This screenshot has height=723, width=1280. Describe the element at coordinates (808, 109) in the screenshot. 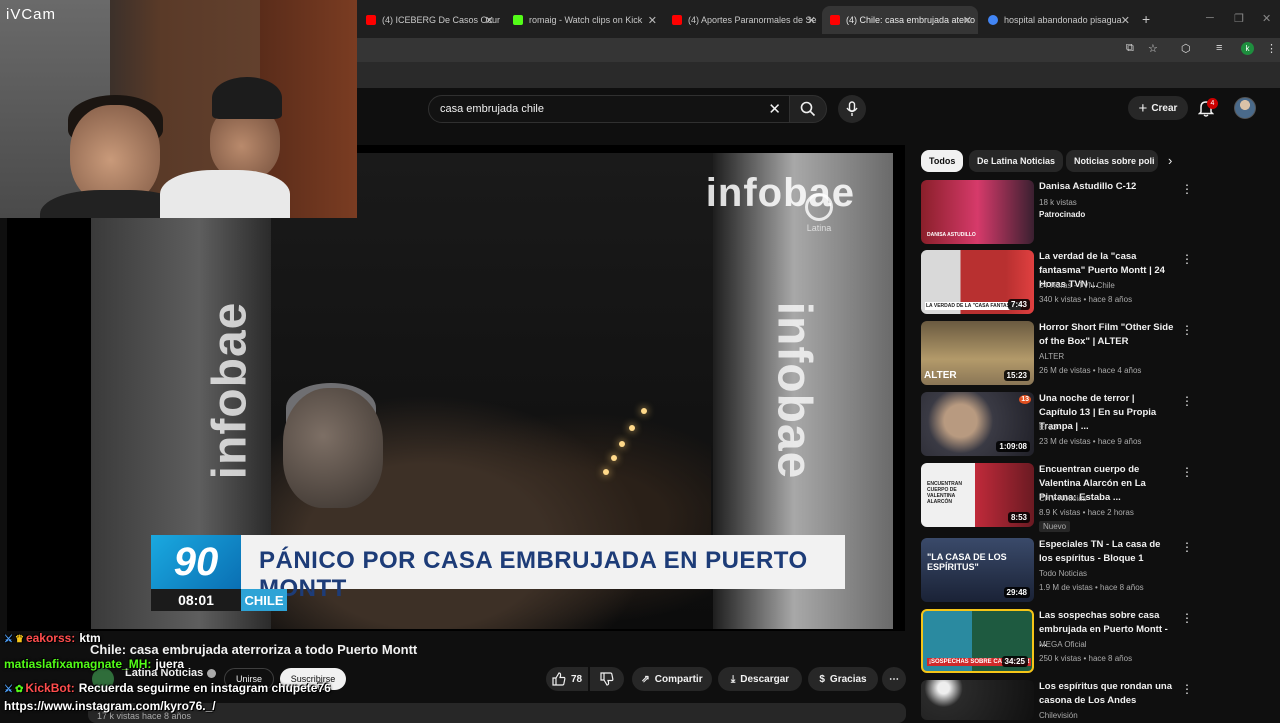

I see `search-button` at that location.